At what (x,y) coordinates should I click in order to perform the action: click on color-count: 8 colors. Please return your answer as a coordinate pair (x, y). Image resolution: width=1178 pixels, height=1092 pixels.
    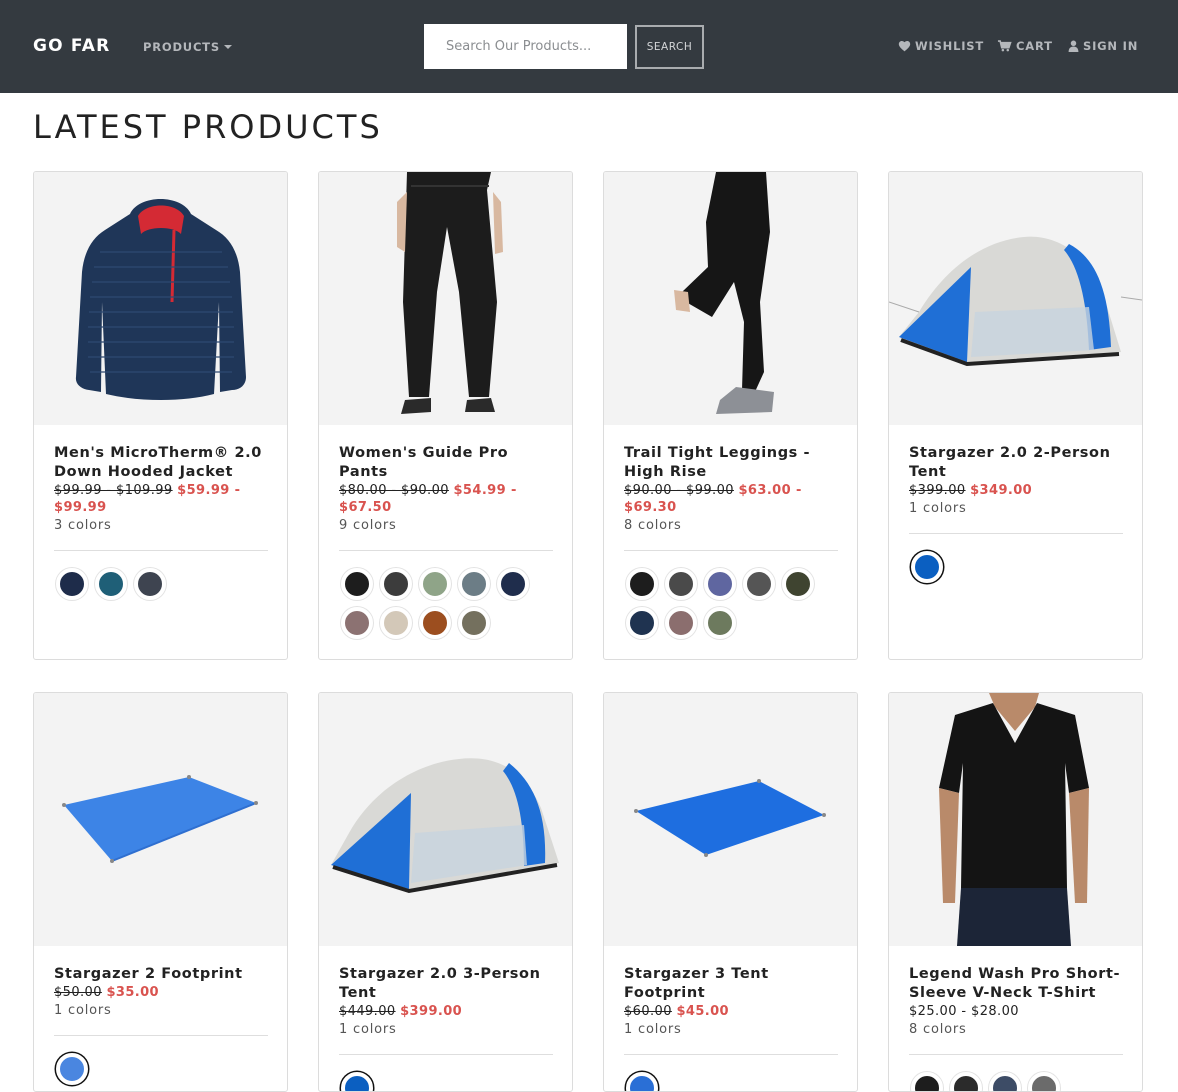
    Looking at the image, I should click on (938, 1029).